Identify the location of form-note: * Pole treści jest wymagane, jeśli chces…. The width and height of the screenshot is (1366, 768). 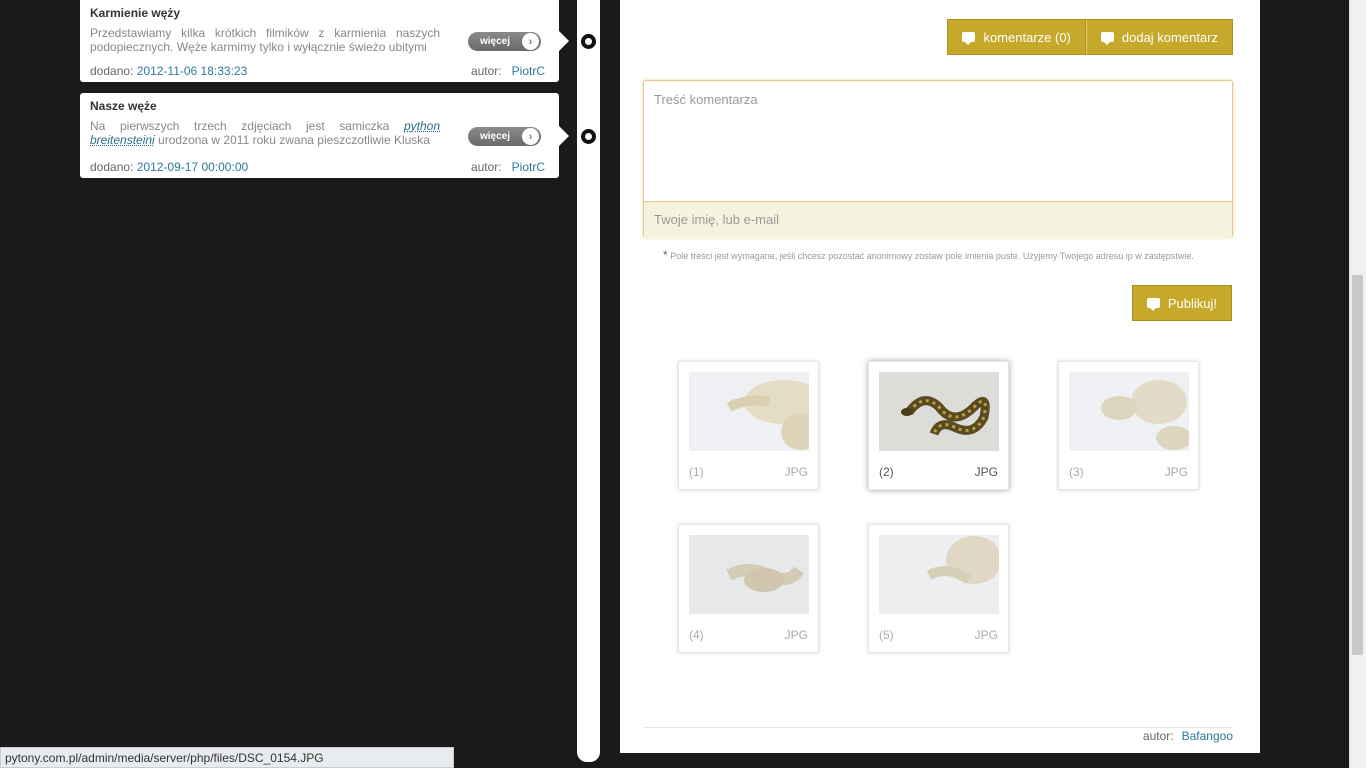
(943, 255).